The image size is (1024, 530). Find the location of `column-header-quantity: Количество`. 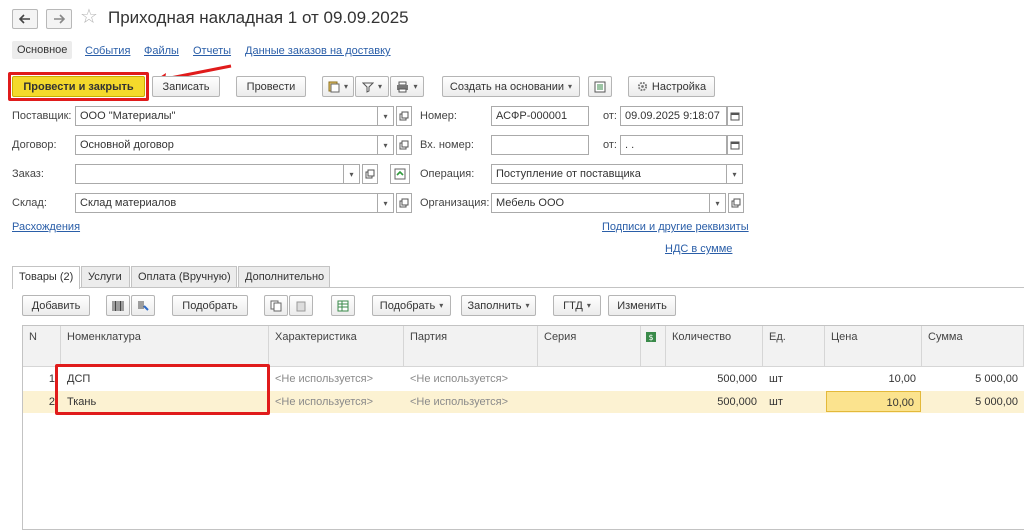

column-header-quantity: Количество is located at coordinates (714, 346).